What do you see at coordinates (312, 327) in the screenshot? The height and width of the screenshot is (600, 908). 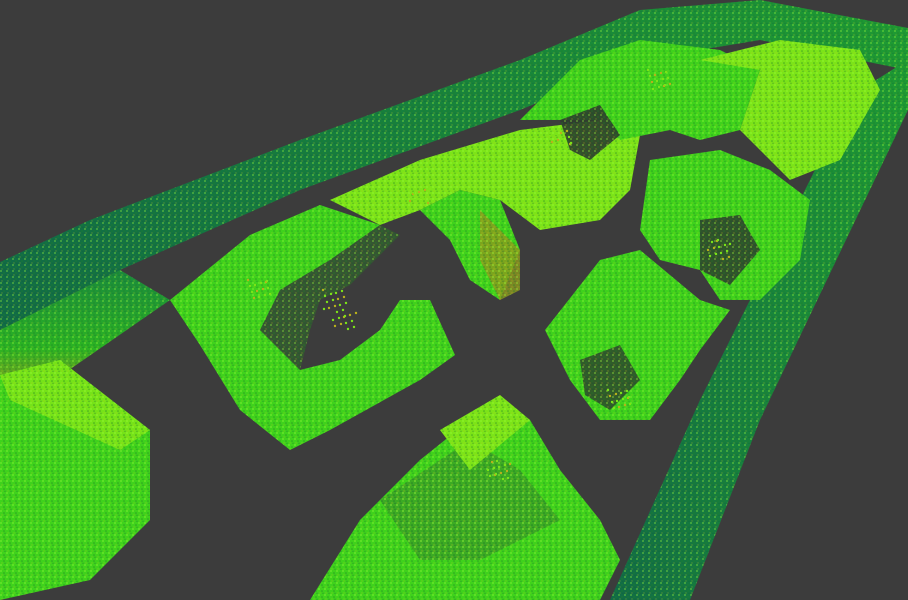 I see `room-central-left-points` at bounding box center [312, 327].